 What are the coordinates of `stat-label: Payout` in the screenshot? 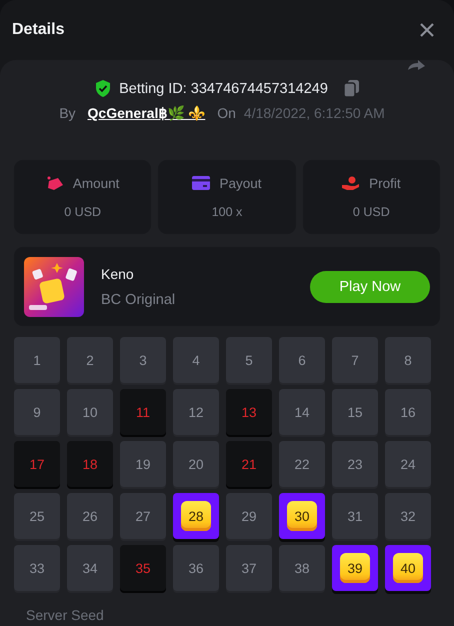 It's located at (240, 183).